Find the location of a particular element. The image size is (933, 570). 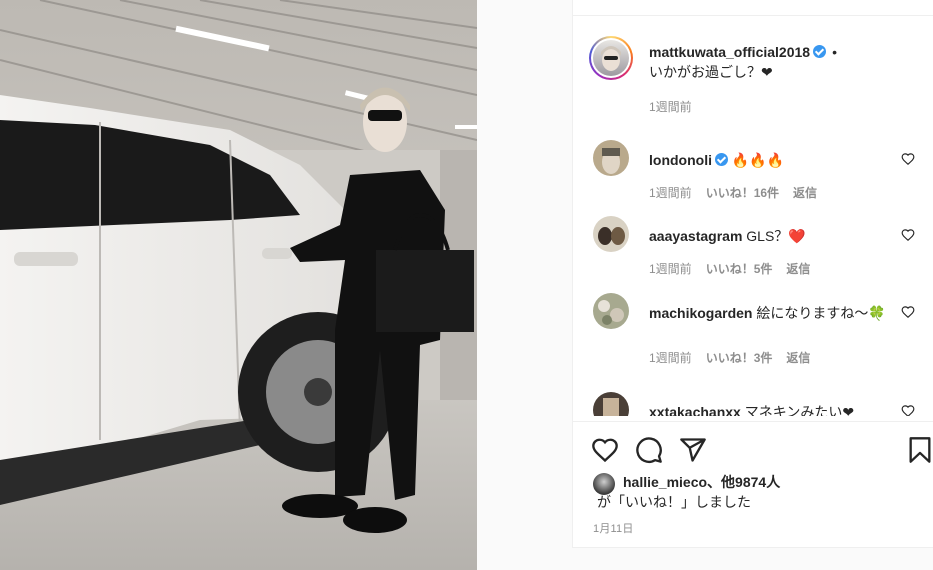

comment-username: aaayastagram is located at coordinates (695, 236).